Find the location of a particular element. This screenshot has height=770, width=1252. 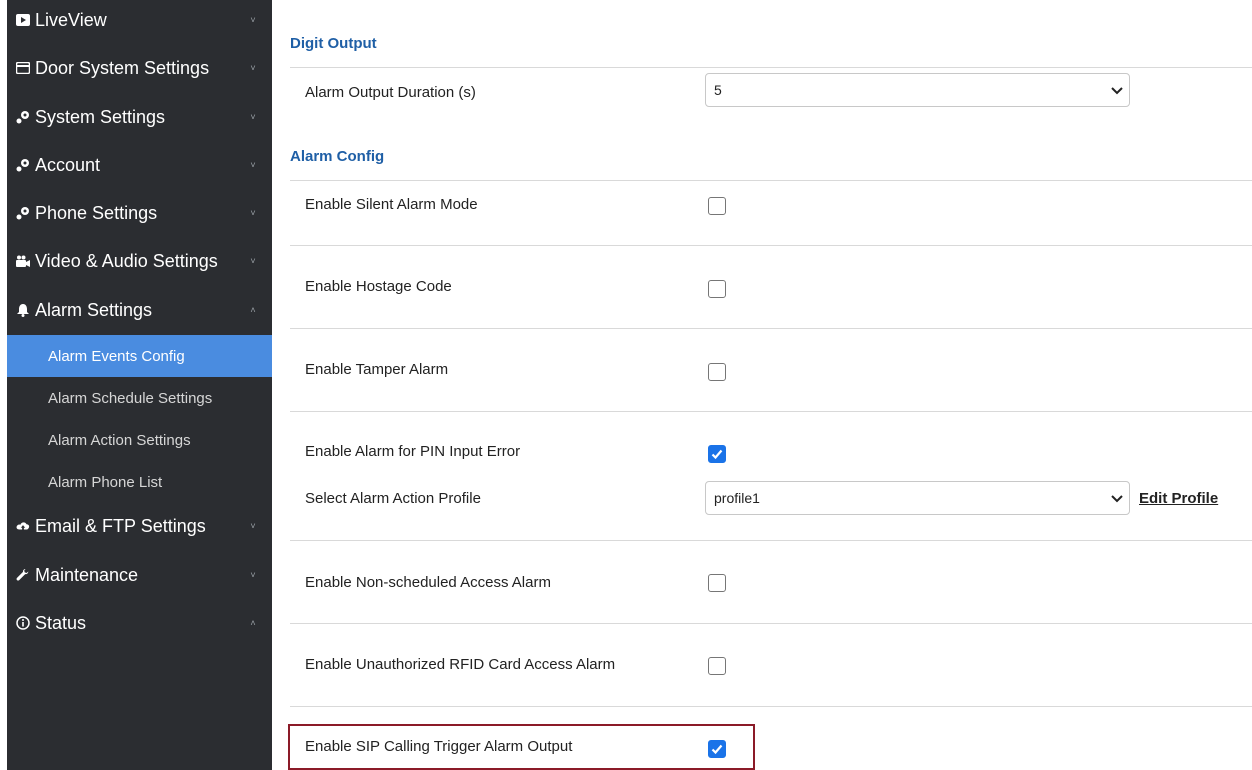

nav-email-ftp-settings: Email & FTP Settings ˅ is located at coordinates (139, 526).